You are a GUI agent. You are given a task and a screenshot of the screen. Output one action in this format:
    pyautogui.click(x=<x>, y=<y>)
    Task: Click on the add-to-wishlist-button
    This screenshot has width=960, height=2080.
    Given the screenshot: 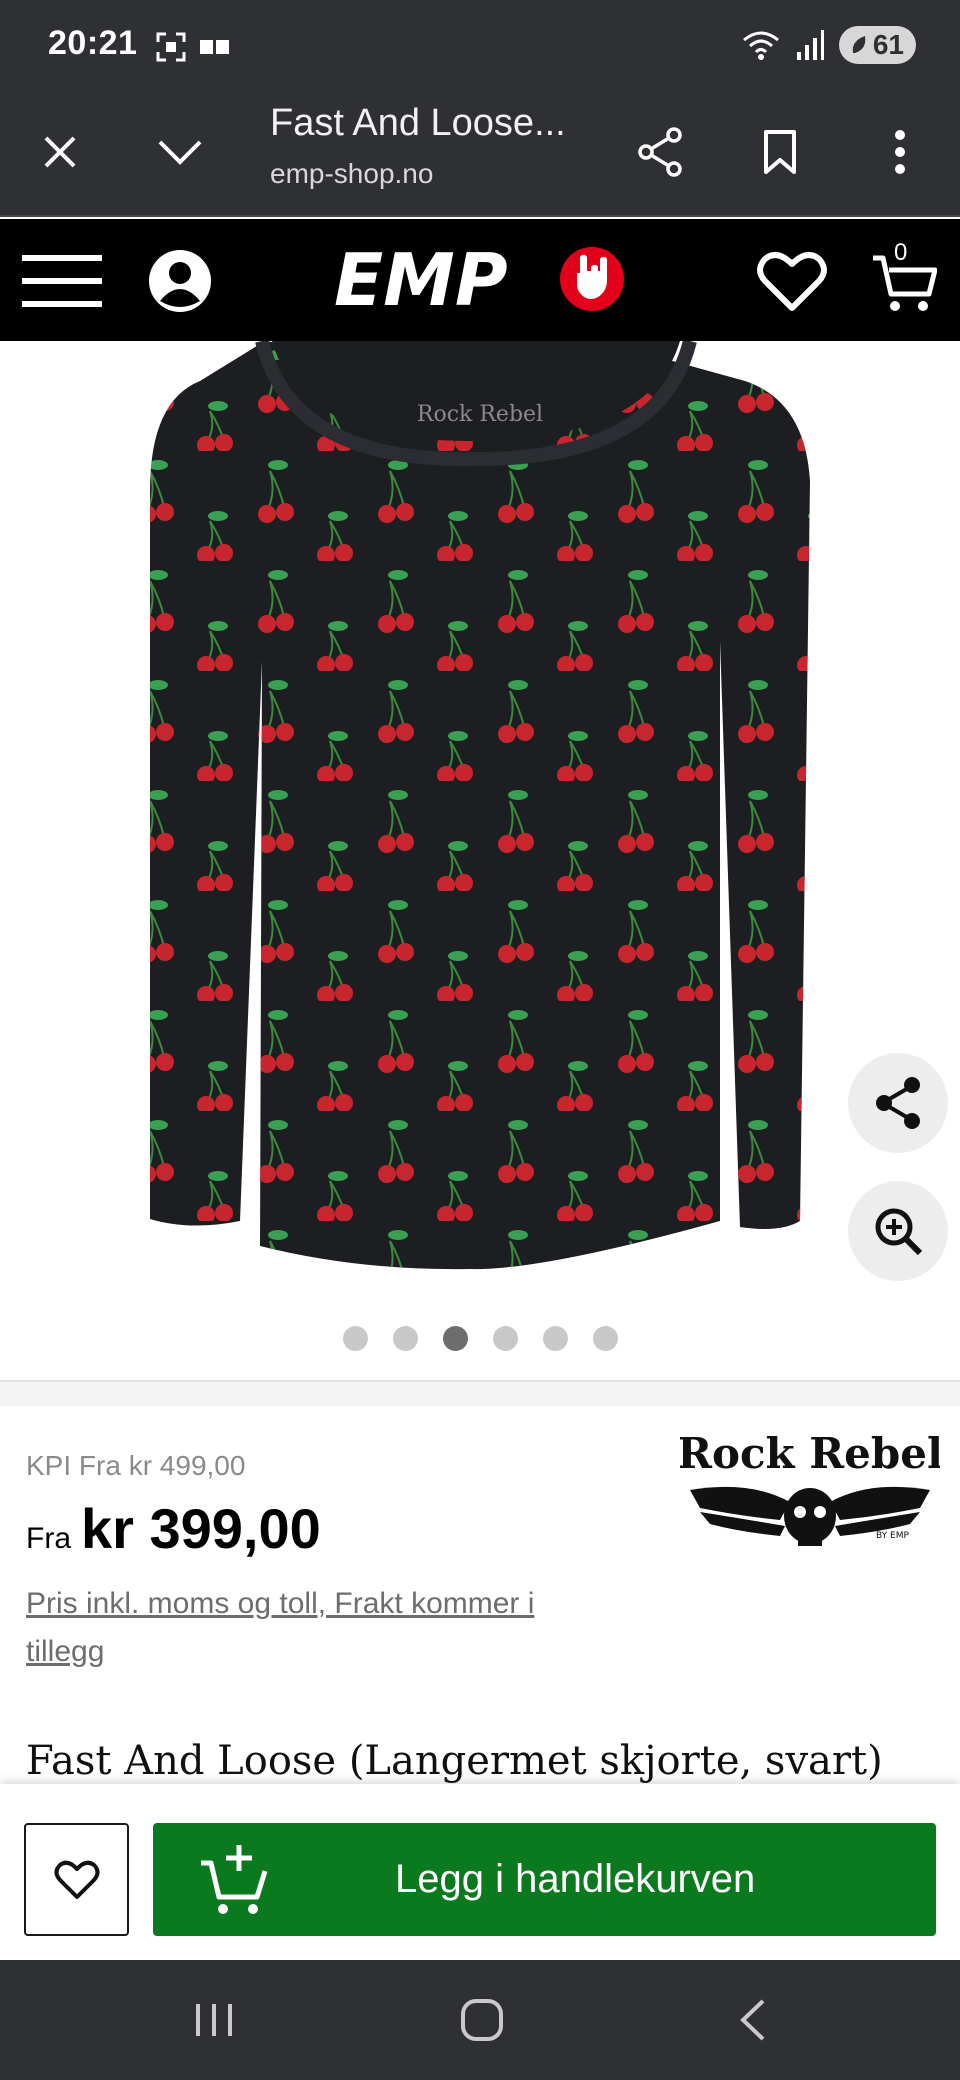 What is the action you would take?
    pyautogui.click(x=76, y=1879)
    